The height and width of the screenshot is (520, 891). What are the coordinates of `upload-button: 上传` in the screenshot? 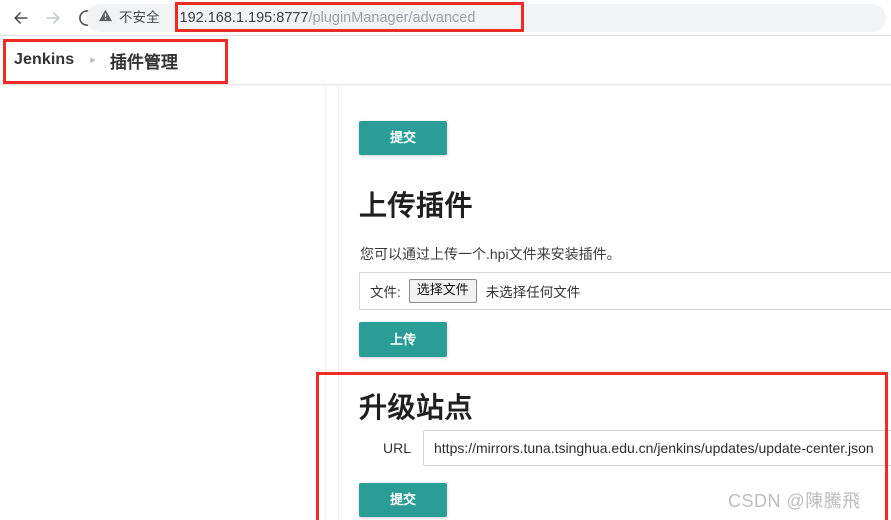 It's located at (403, 339).